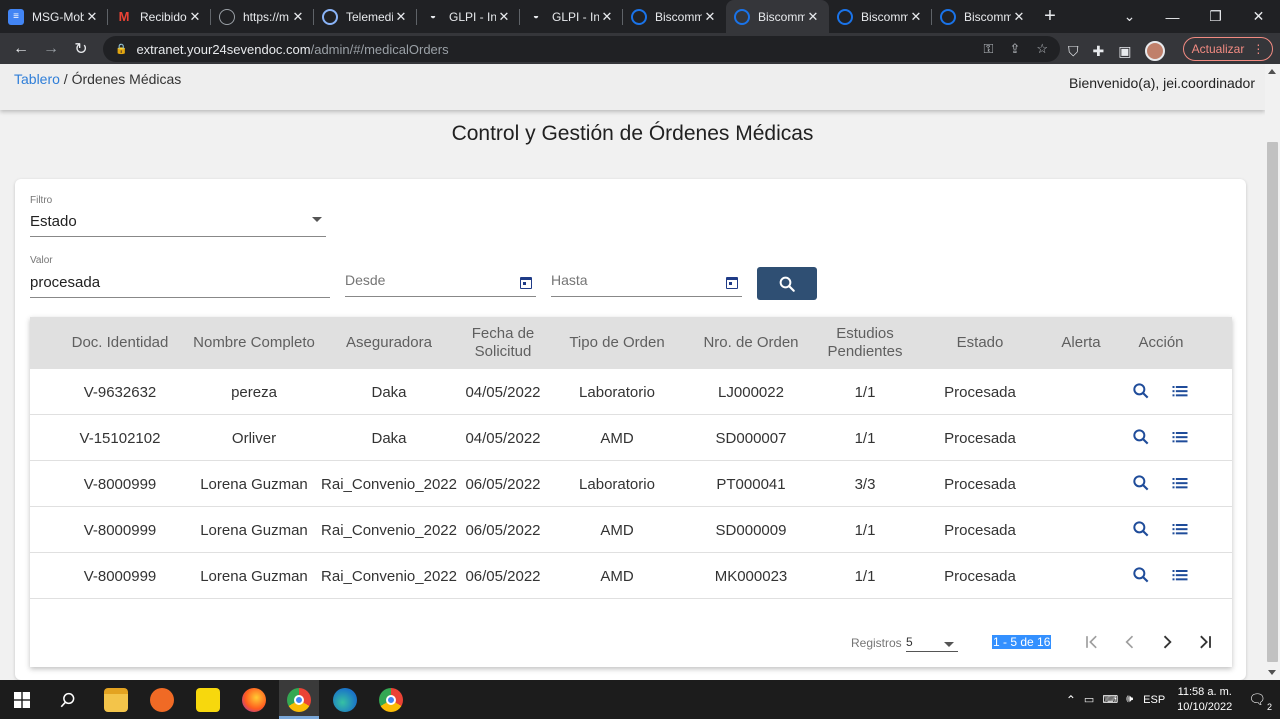 This screenshot has width=1280, height=719. What do you see at coordinates (989, 49) in the screenshot?
I see `key-icon: ⚿` at bounding box center [989, 49].